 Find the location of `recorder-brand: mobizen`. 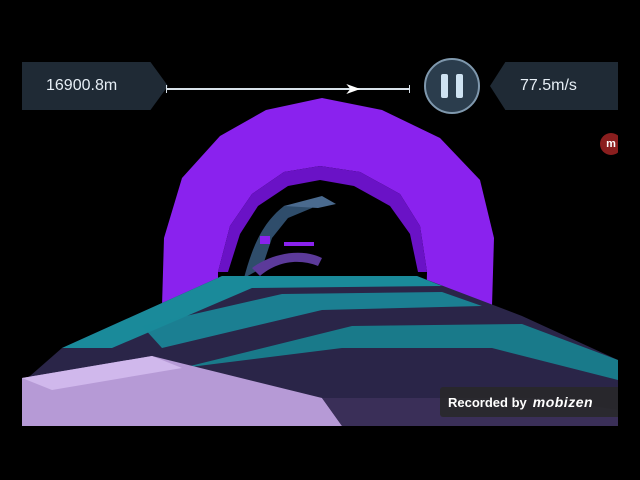

recorder-brand: mobizen is located at coordinates (563, 402).